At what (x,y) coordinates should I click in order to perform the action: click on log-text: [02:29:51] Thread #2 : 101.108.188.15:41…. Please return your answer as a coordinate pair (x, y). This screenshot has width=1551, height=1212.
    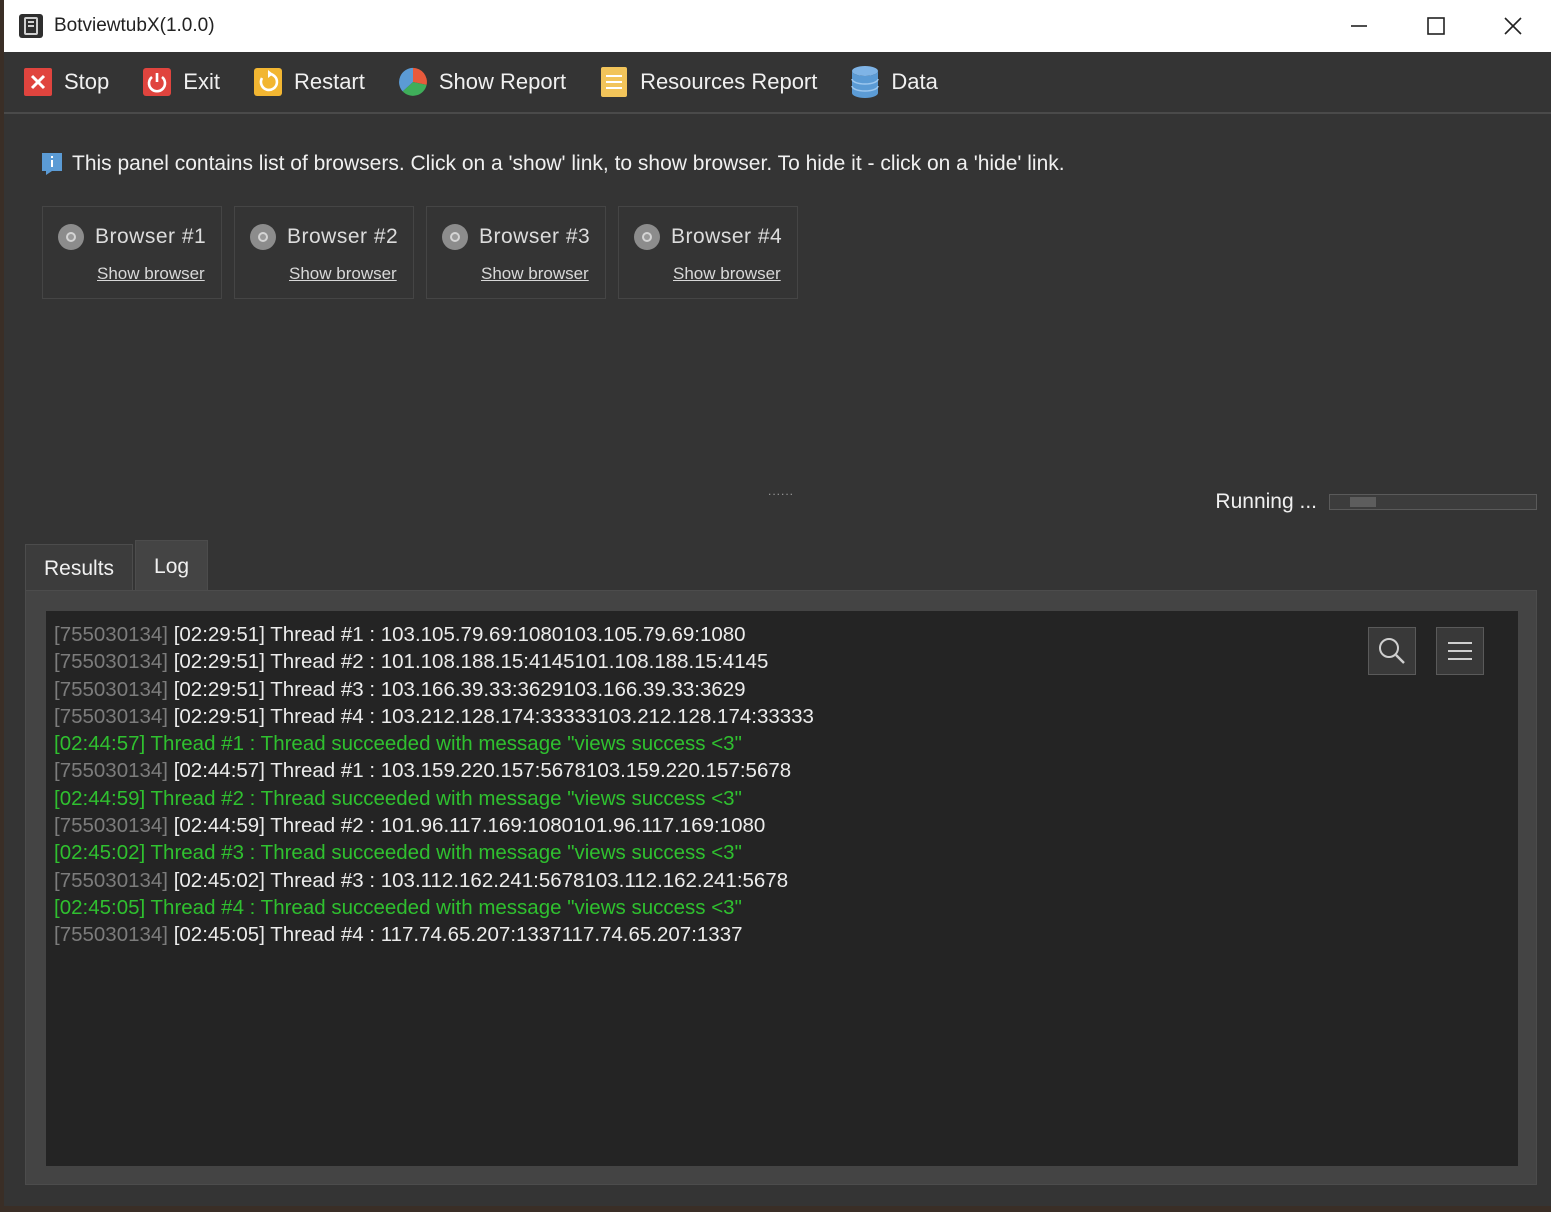
    Looking at the image, I should click on (471, 662).